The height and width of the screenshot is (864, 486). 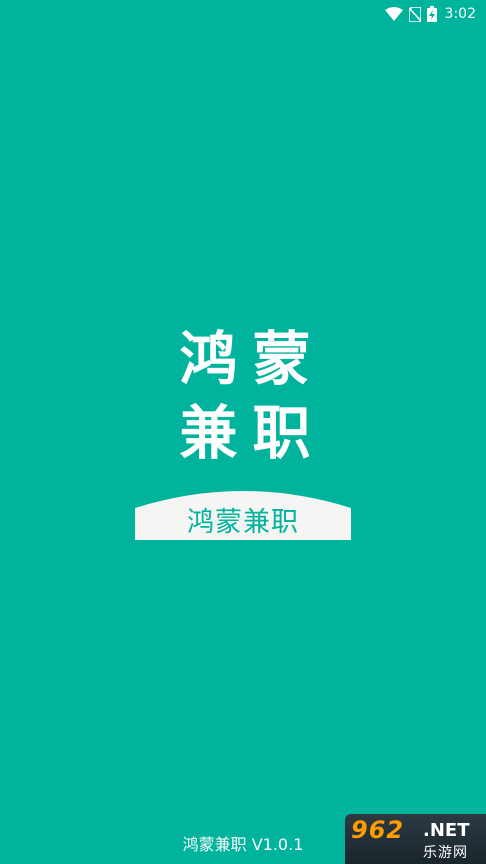 I want to click on app-logo: 鸿 蒙 兼 职, so click(x=245, y=396).